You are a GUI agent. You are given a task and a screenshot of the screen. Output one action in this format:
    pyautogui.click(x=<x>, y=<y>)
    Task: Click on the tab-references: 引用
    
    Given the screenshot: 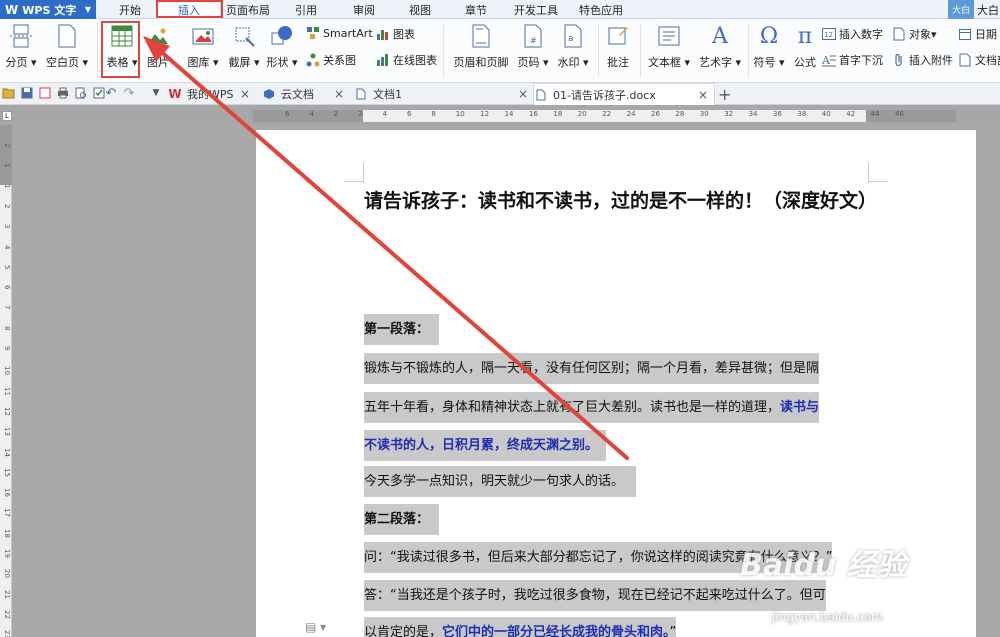 What is the action you would take?
    pyautogui.click(x=306, y=9)
    